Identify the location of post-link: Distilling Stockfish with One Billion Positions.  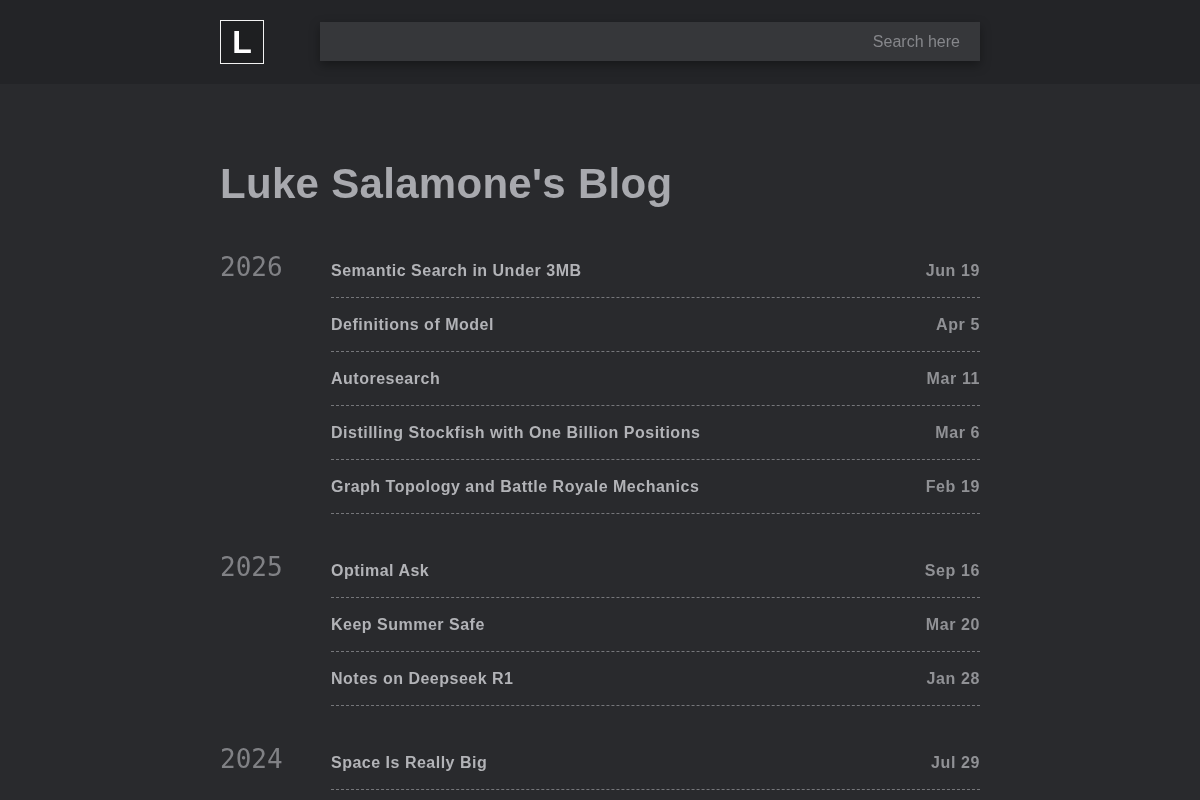
(516, 432).